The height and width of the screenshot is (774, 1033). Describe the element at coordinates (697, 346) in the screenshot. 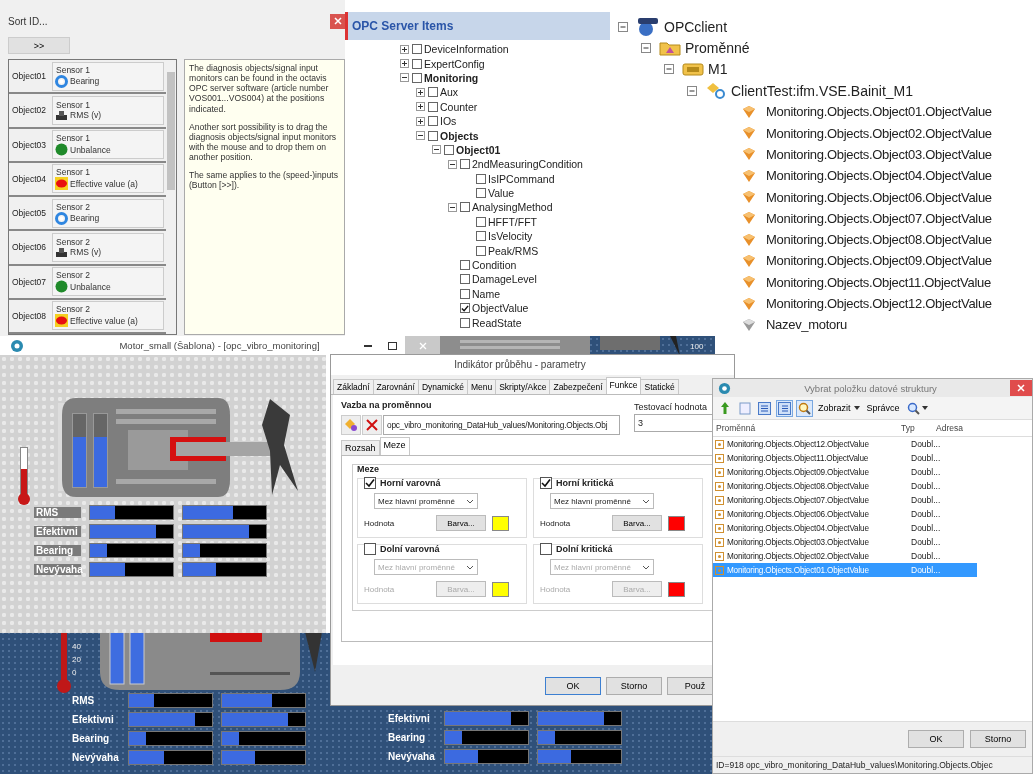

I see `scale-label: 100` at that location.